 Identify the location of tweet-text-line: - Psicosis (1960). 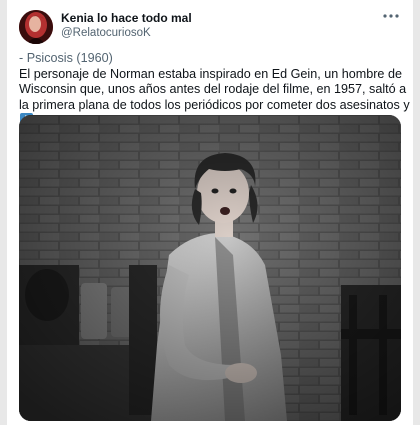
(66, 58).